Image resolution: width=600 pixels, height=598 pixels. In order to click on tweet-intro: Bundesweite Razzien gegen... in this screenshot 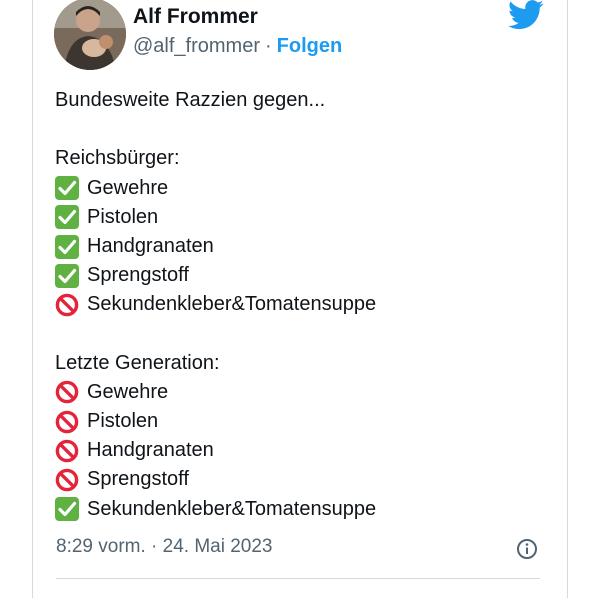, I will do `click(190, 100)`.